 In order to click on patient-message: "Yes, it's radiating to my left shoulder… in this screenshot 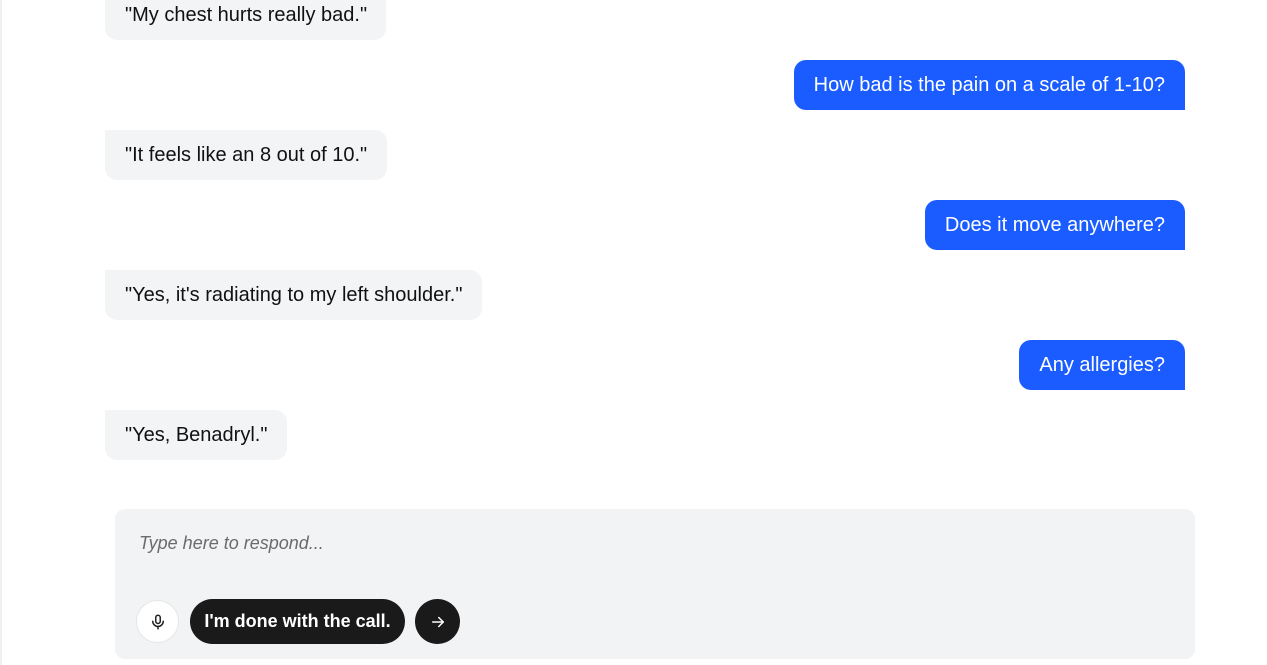, I will do `click(294, 295)`.